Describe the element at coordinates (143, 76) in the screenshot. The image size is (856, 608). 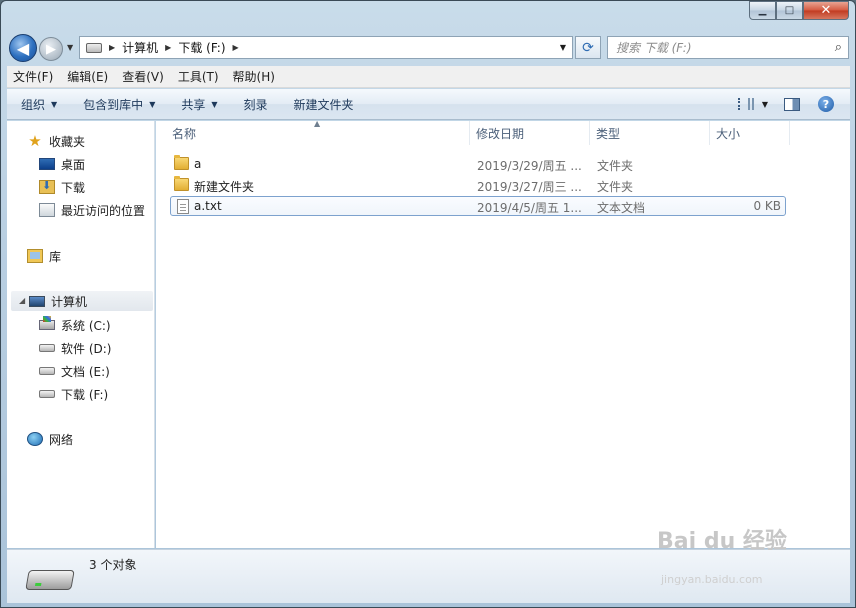
I see `menu-view: 查看(V)` at that location.